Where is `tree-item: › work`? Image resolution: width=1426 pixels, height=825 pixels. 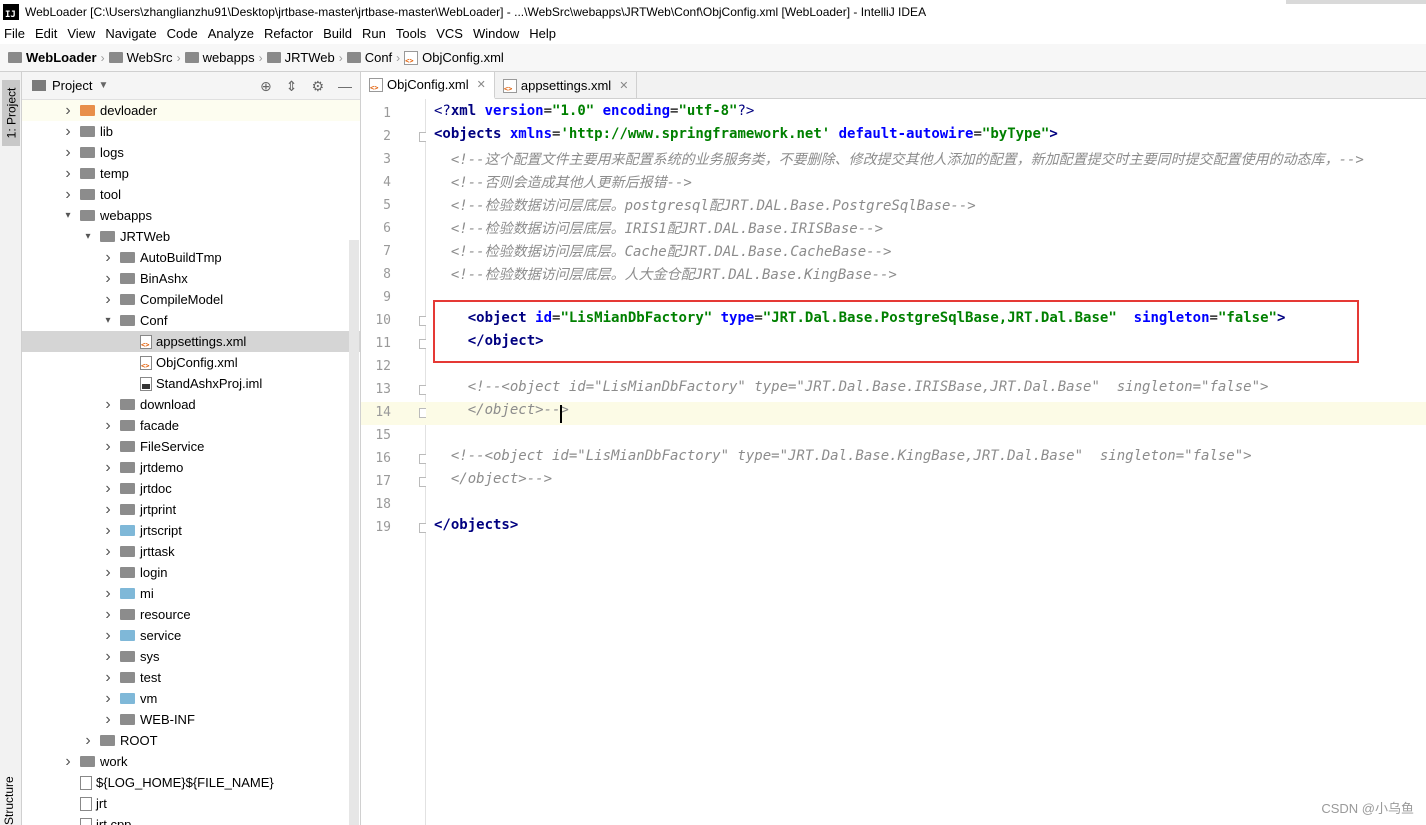 tree-item: › work is located at coordinates (191, 761).